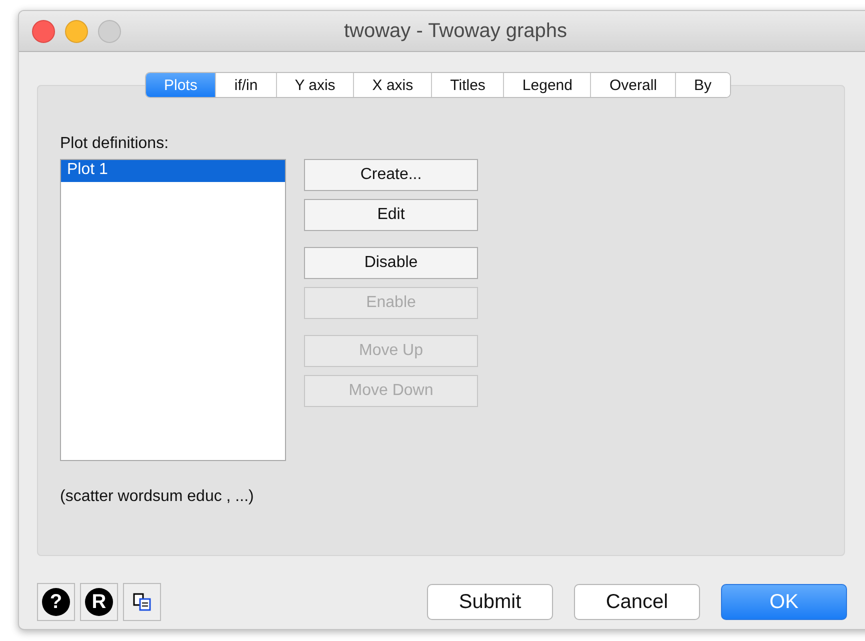 The width and height of the screenshot is (865, 641). I want to click on command-preview: (scatter wordsum educ , ...), so click(157, 497).